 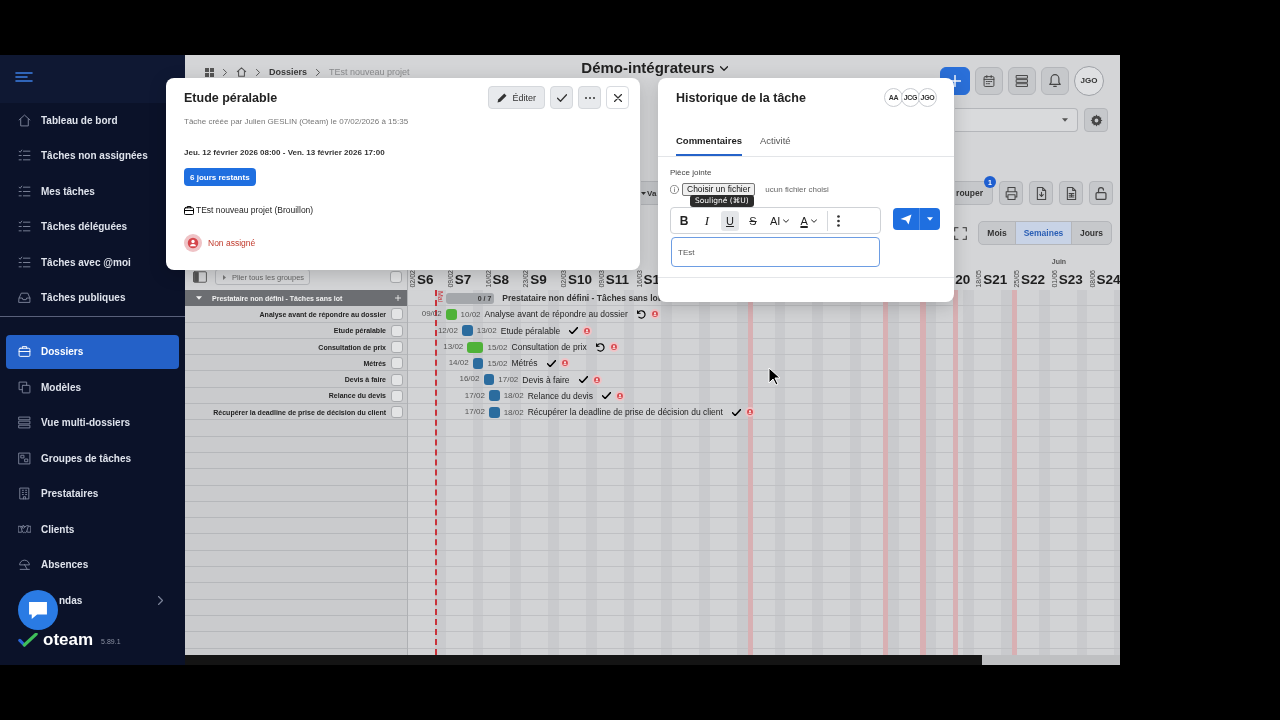 What do you see at coordinates (838, 220) in the screenshot?
I see `vertical-ellipsis-icon` at bounding box center [838, 220].